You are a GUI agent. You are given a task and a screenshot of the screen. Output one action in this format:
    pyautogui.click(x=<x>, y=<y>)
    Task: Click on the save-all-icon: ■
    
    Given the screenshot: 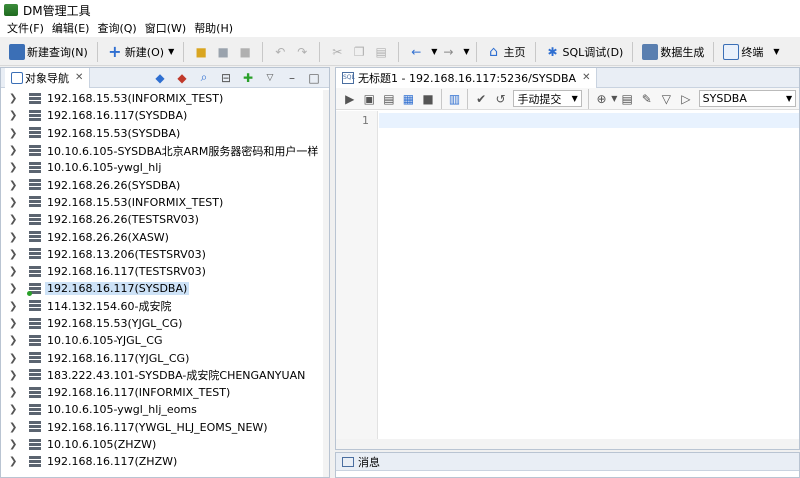 What is the action you would take?
    pyautogui.click(x=245, y=52)
    